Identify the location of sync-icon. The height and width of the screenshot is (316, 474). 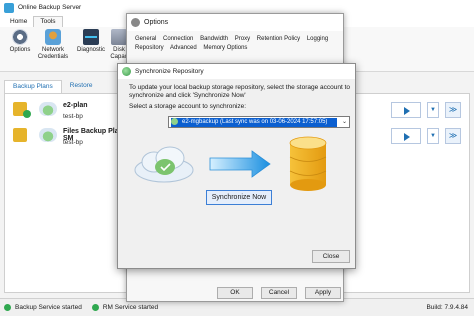
(126, 71).